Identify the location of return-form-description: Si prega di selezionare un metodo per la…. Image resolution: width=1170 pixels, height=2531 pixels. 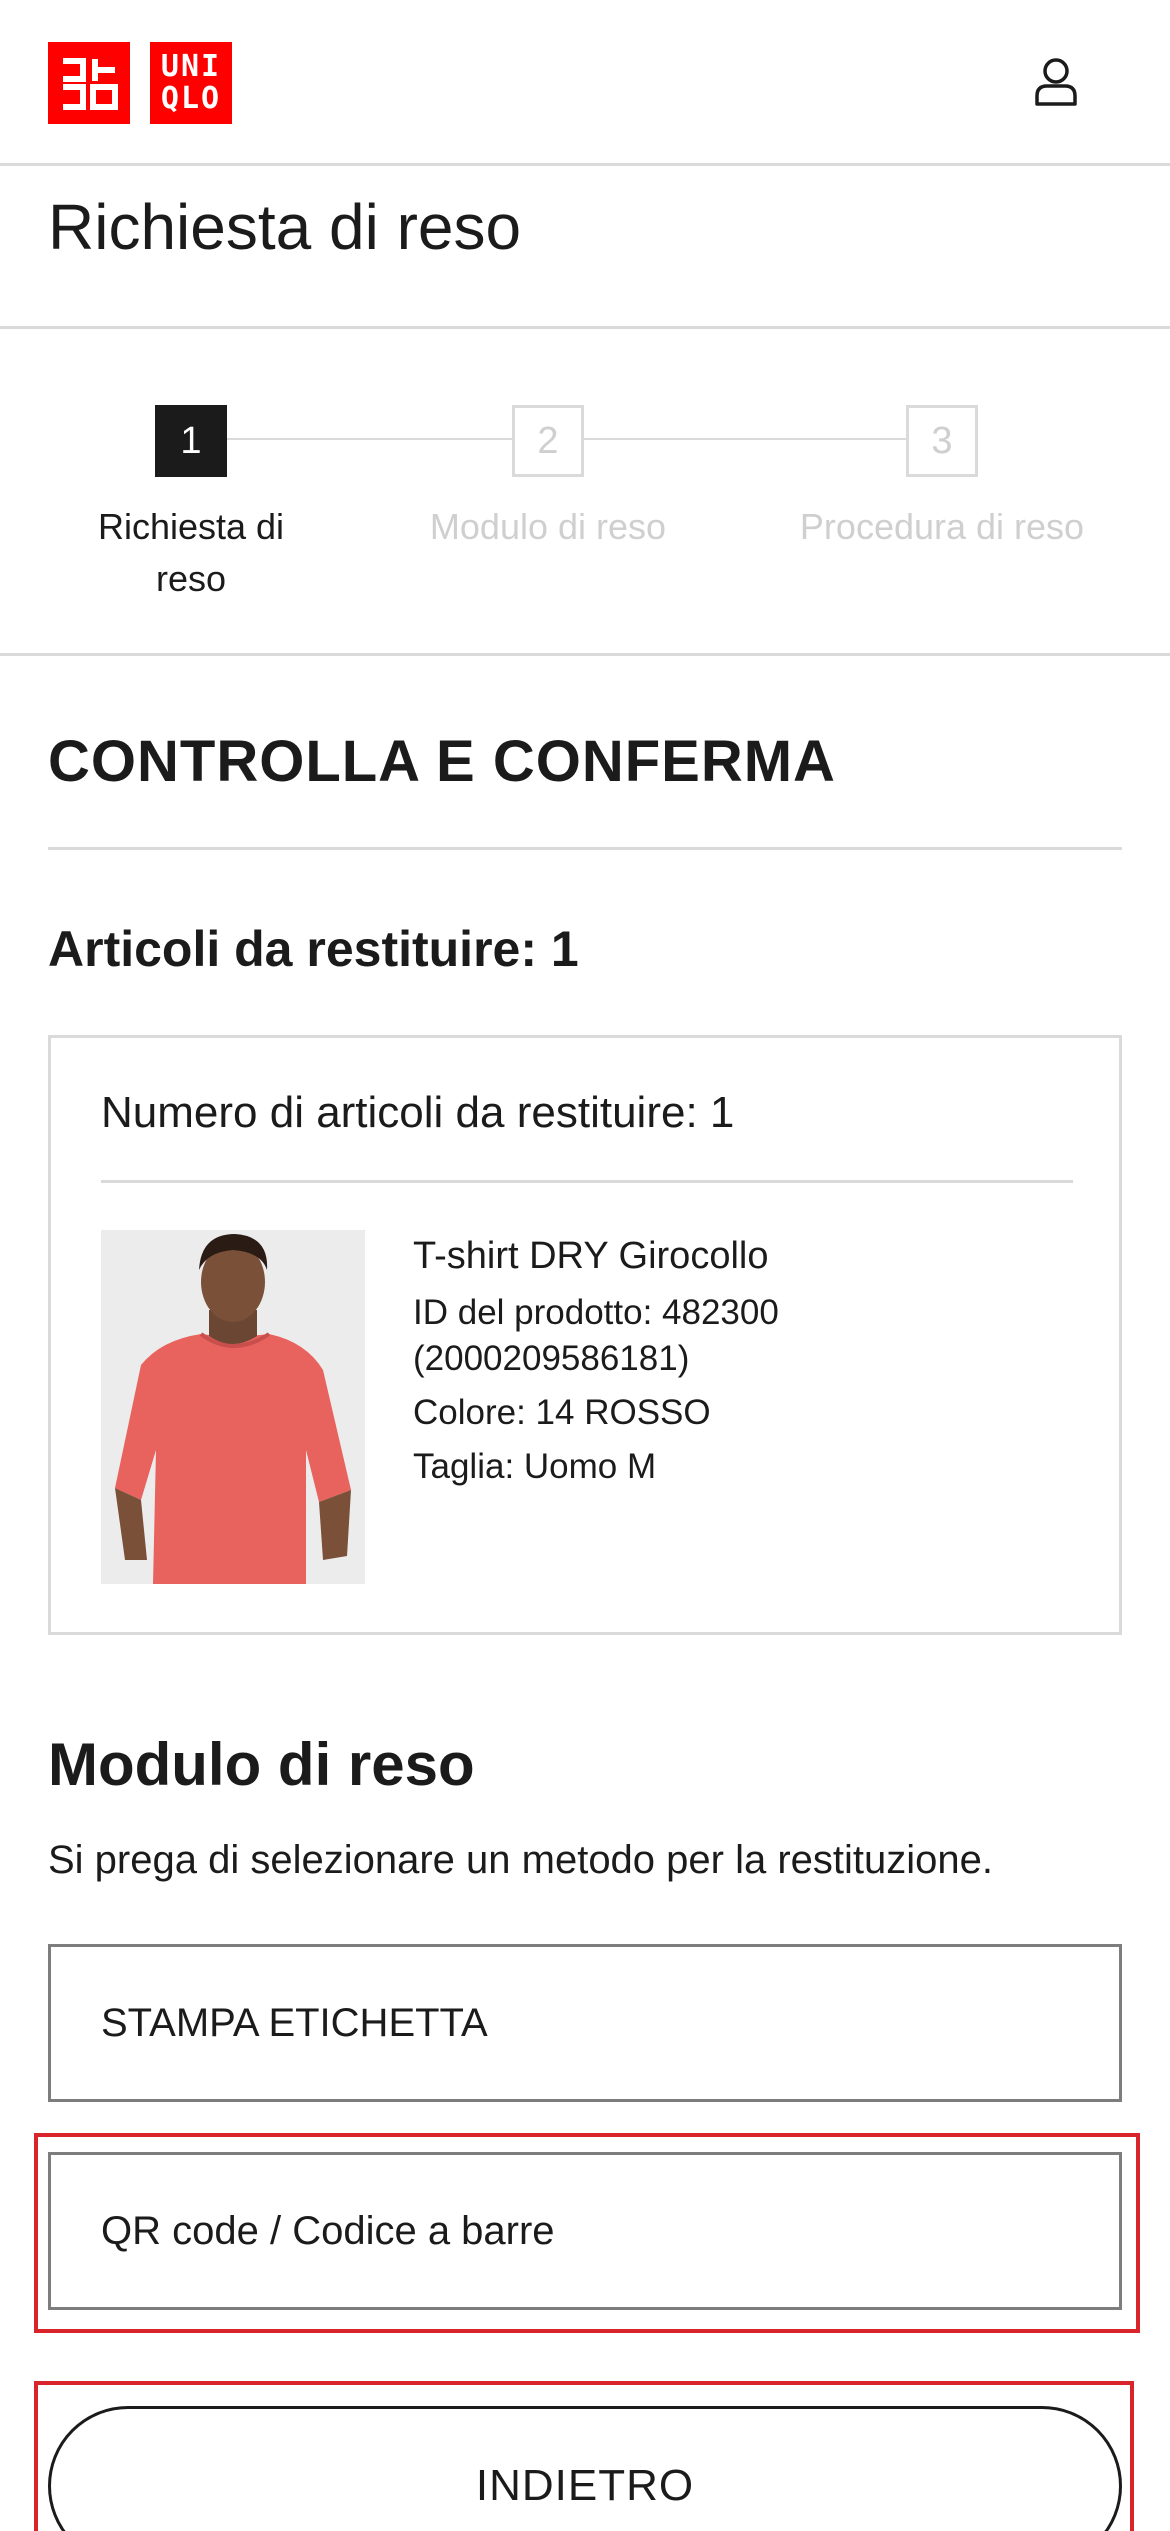
(520, 1860).